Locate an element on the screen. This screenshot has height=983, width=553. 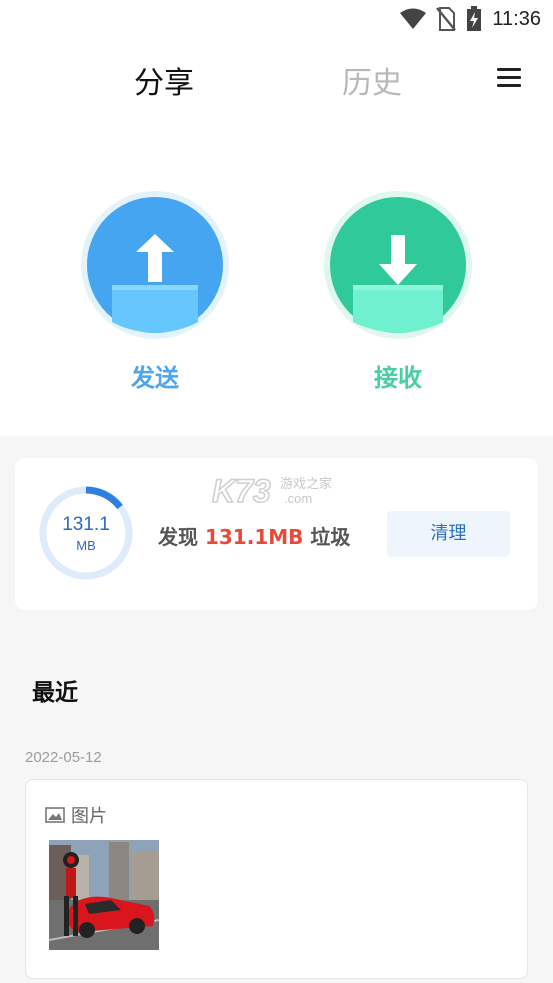
image-thumbnail is located at coordinates (104, 895).